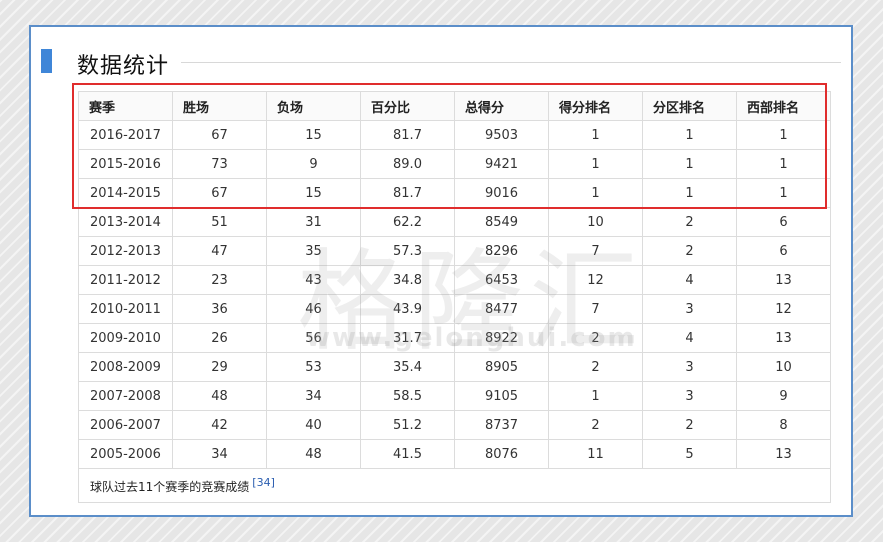 The height and width of the screenshot is (542, 883). I want to click on table-cell: 46, so click(313, 309).